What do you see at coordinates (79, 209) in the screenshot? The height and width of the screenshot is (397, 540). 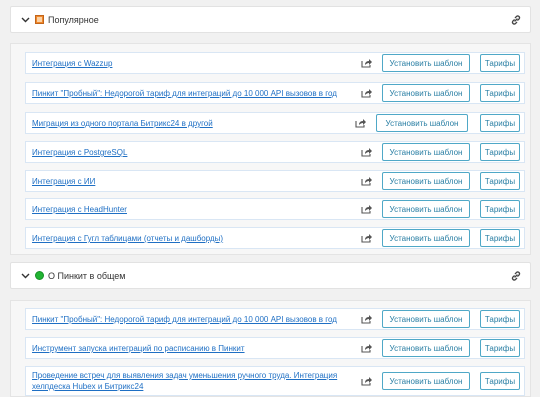 I see `item-title-link: Интеграция с HeadHunter` at bounding box center [79, 209].